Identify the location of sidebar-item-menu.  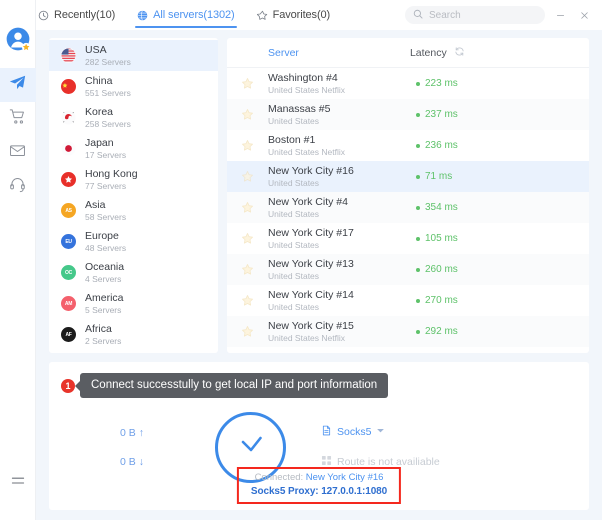
(18, 483).